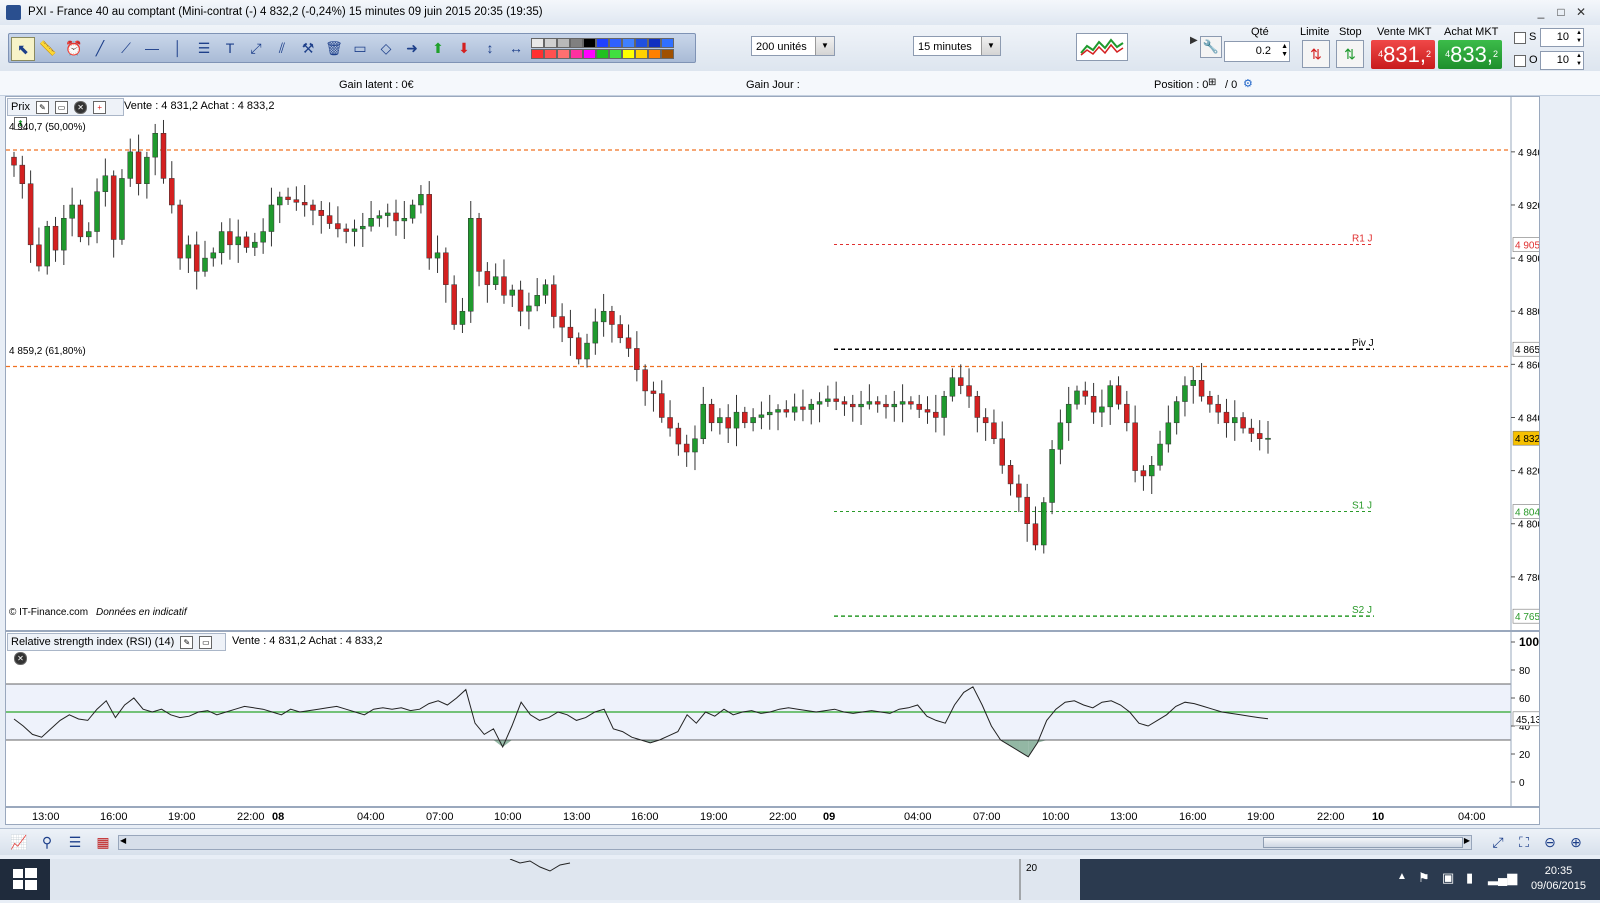 The width and height of the screenshot is (1600, 903). I want to click on position-detail-icon: ⊞, so click(1212, 82).